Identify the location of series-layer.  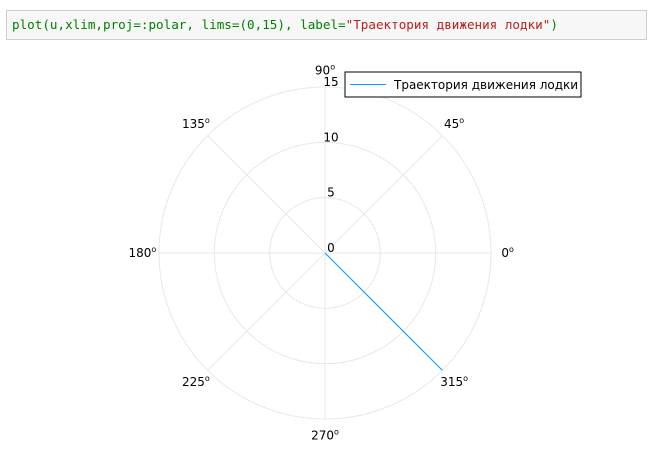
(383, 311).